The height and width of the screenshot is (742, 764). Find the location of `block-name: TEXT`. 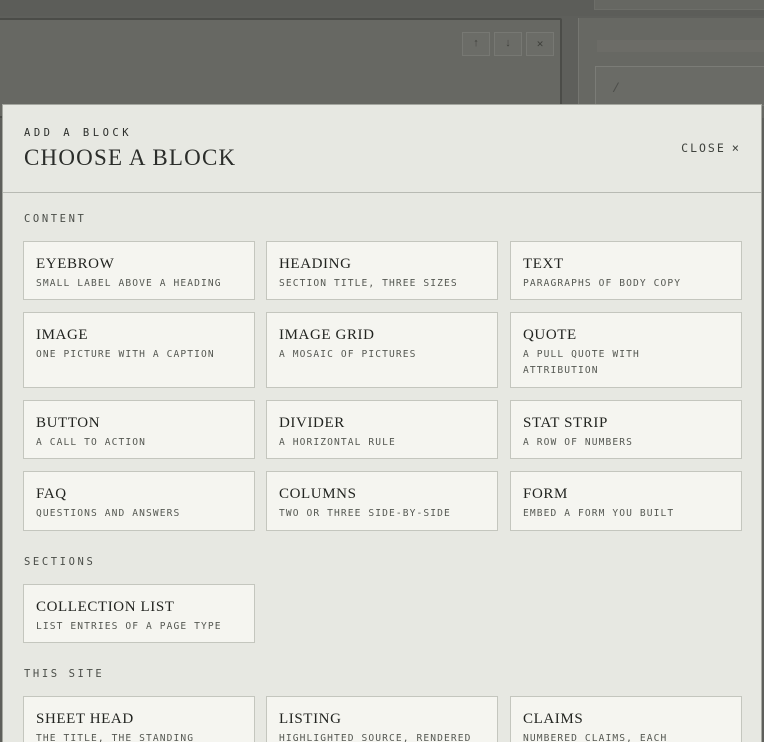

block-name: TEXT is located at coordinates (543, 264).